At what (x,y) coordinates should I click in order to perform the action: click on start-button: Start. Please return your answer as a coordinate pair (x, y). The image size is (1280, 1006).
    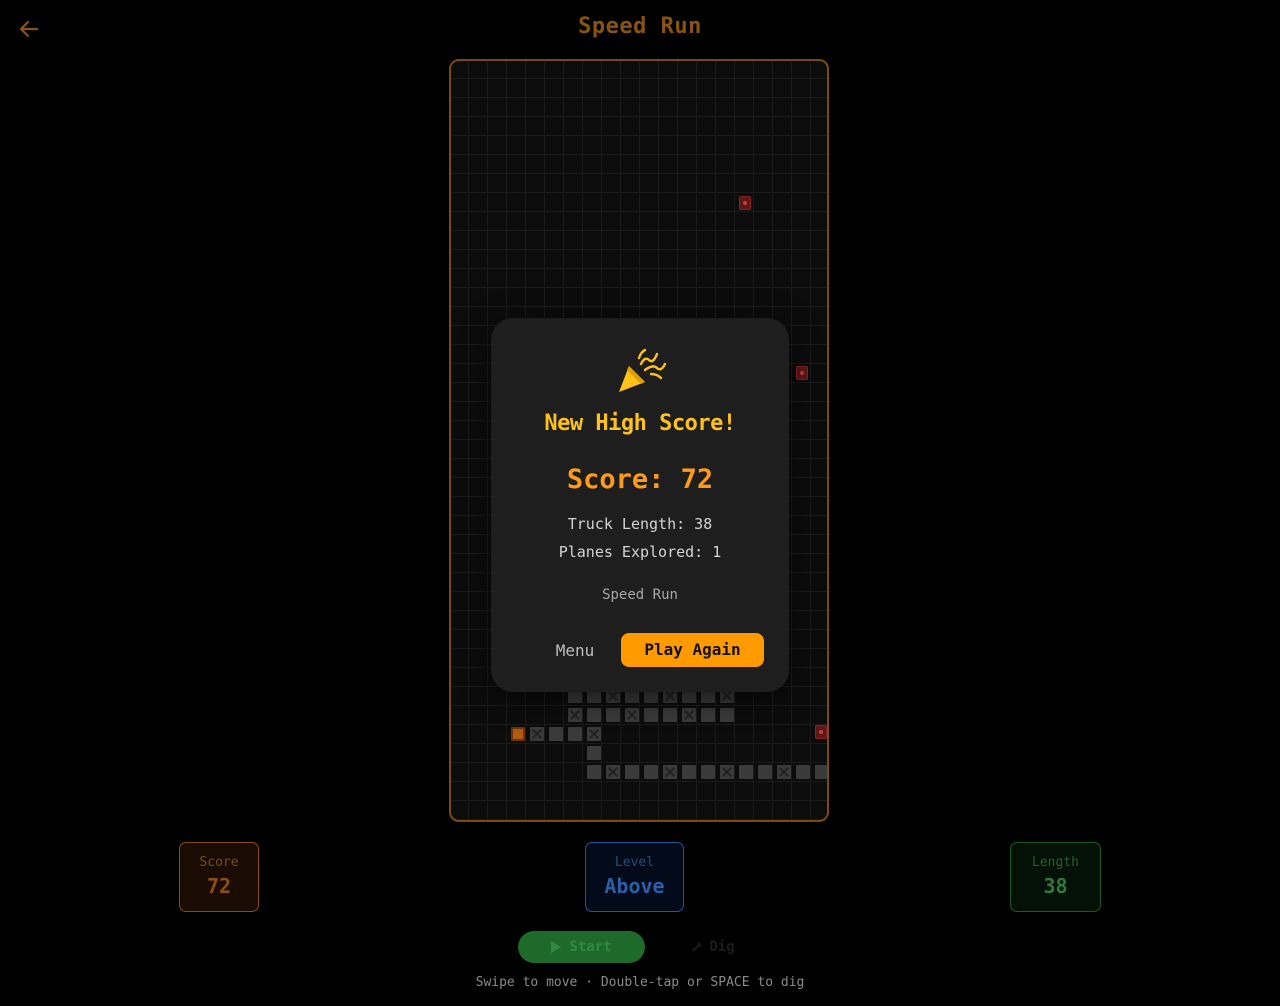
    Looking at the image, I should click on (581, 947).